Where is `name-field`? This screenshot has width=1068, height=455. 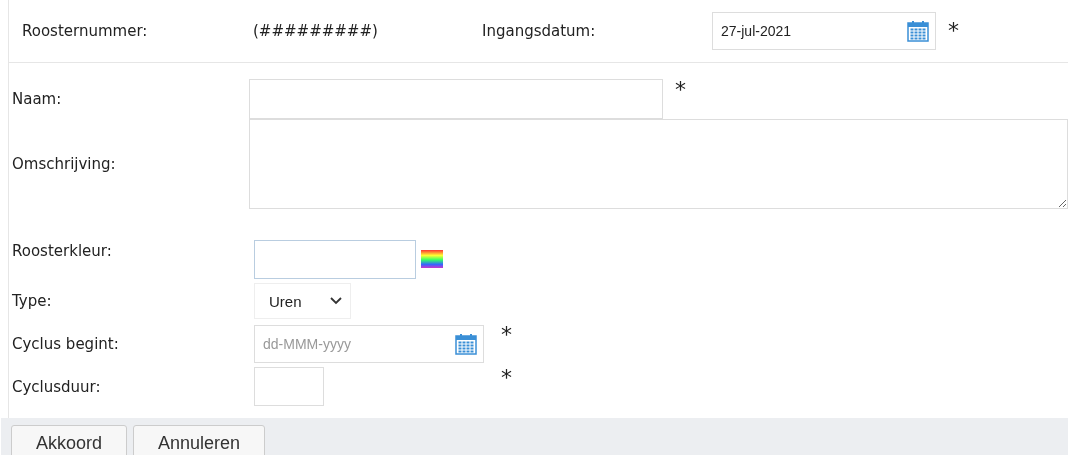
name-field is located at coordinates (456, 99).